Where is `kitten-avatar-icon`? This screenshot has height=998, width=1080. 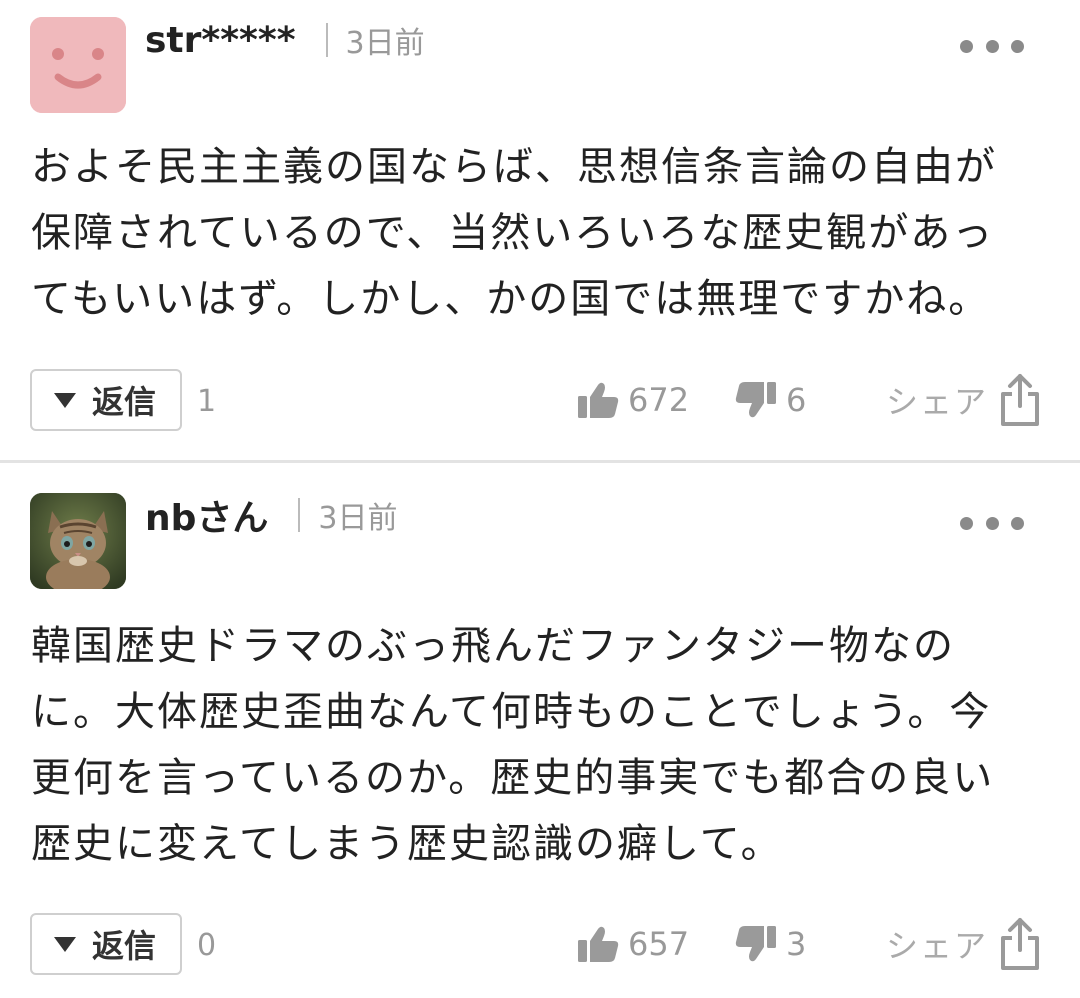 kitten-avatar-icon is located at coordinates (78, 541).